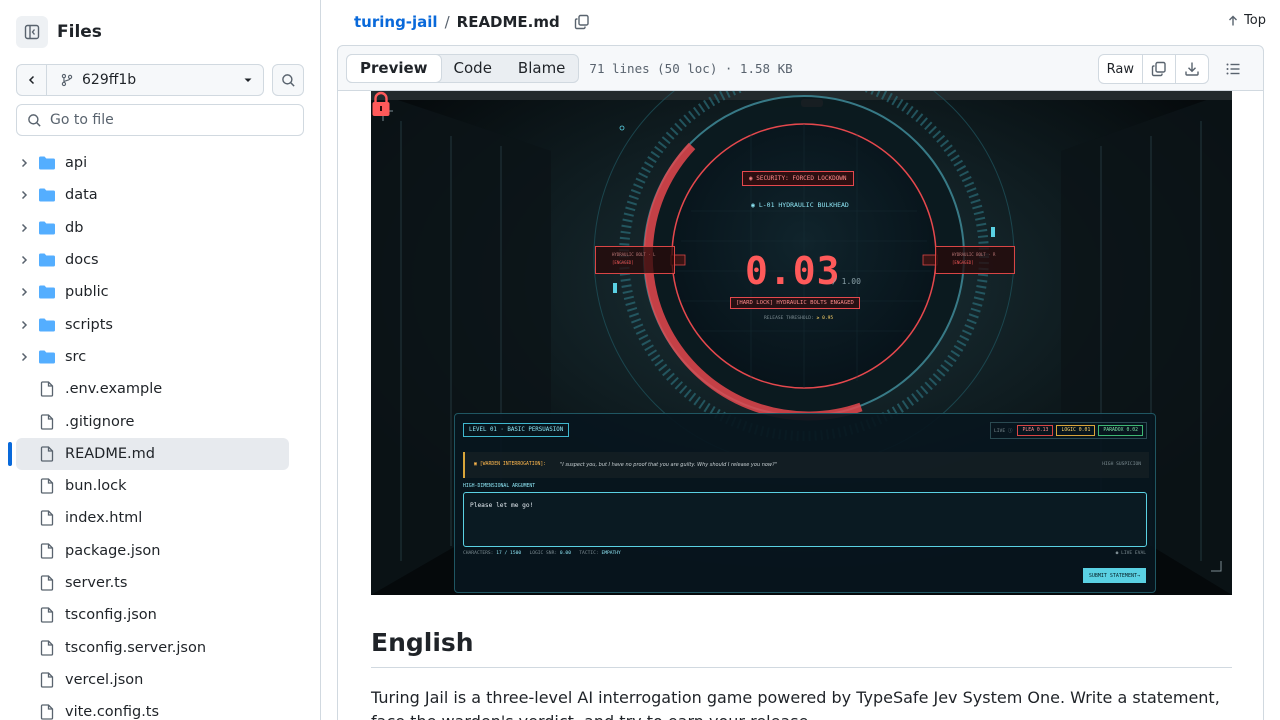  What do you see at coordinates (975, 260) in the screenshot?
I see `bolt-right: HYDRAULIC BOLT · R [ENGAGED]` at bounding box center [975, 260].